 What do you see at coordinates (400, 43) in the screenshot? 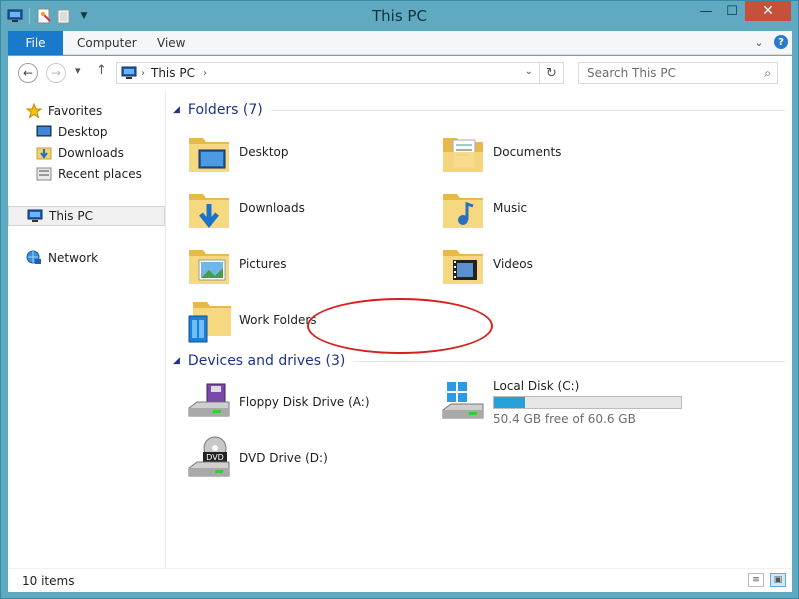
I see `ribbon-tabs: File Computer View ⌄ ?` at bounding box center [400, 43].